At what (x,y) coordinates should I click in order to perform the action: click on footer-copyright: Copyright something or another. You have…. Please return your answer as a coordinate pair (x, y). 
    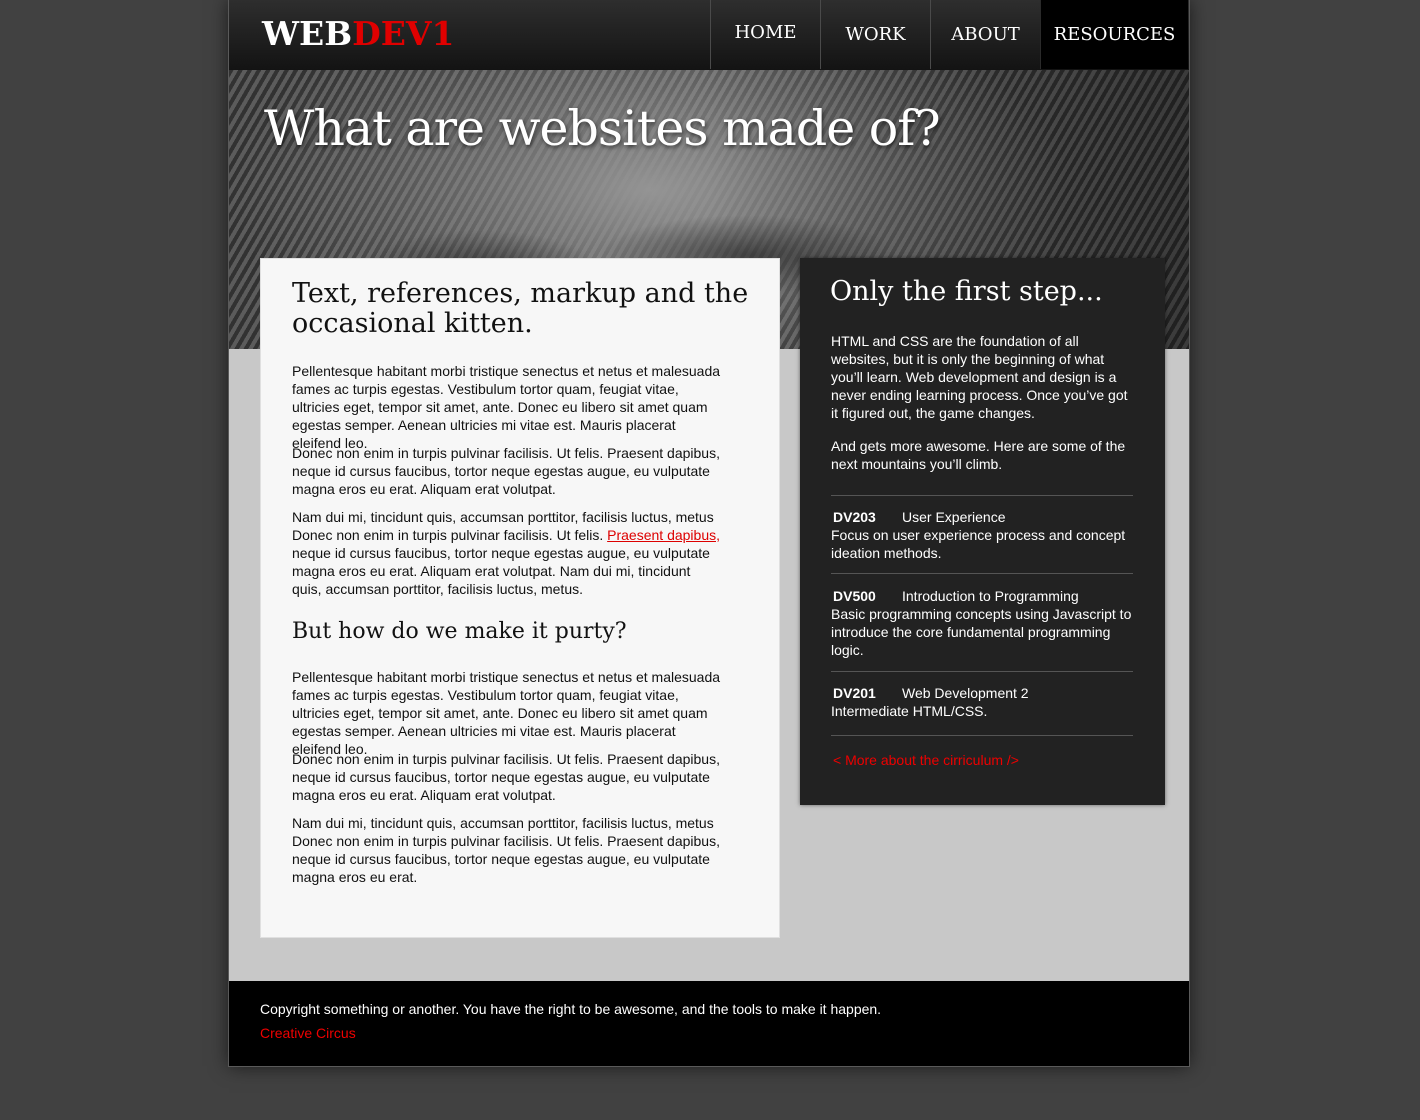
    Looking at the image, I should click on (571, 1009).